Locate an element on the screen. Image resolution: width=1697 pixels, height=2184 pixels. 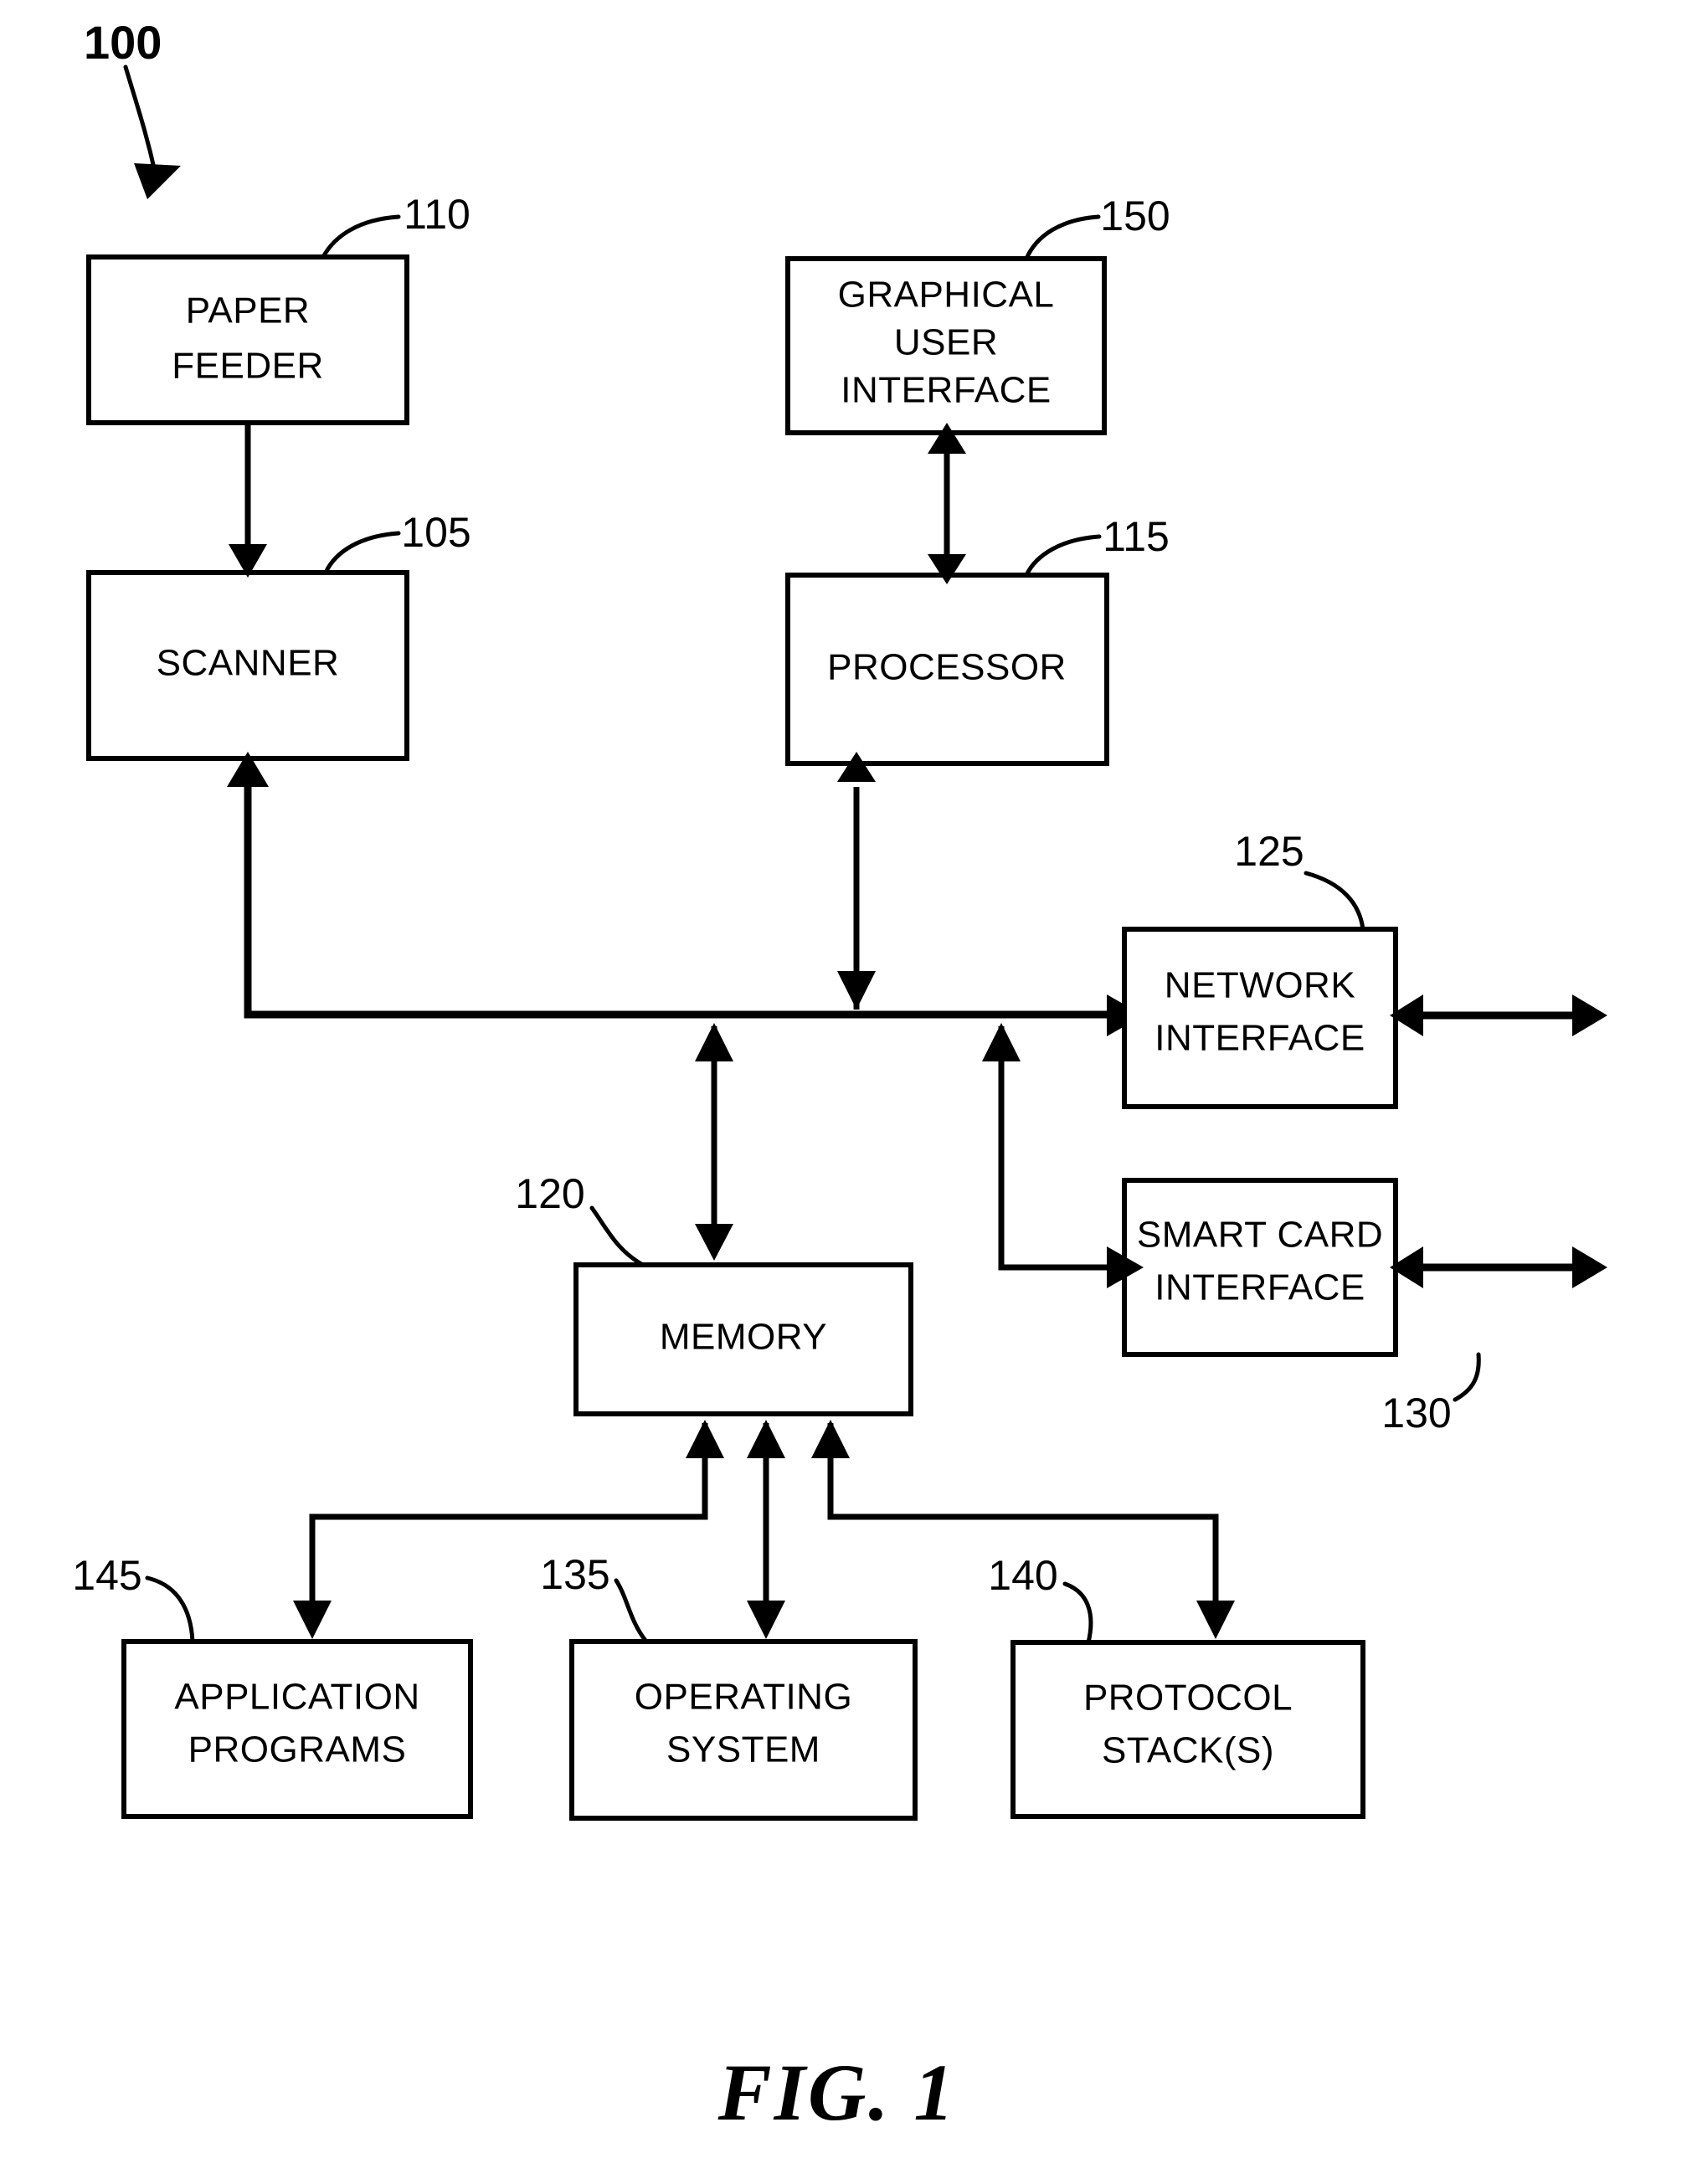
gui-label-line-2: USER is located at coordinates (946, 342).